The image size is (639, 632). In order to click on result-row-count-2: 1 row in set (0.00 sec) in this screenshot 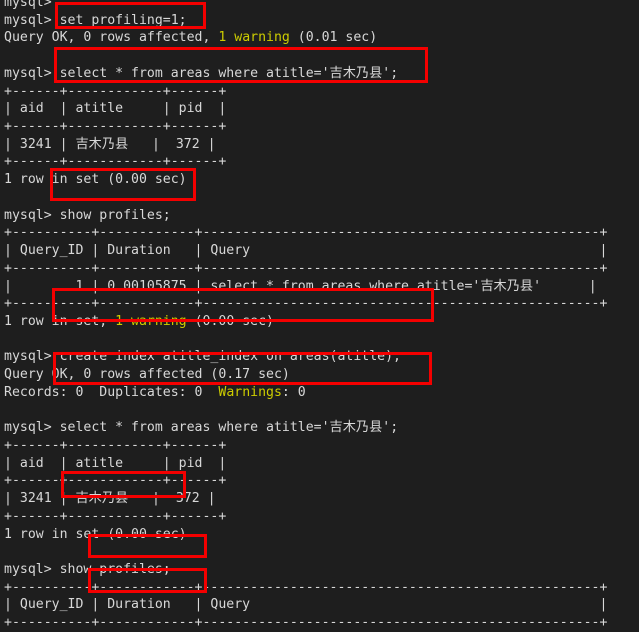, I will do `click(95, 534)`.